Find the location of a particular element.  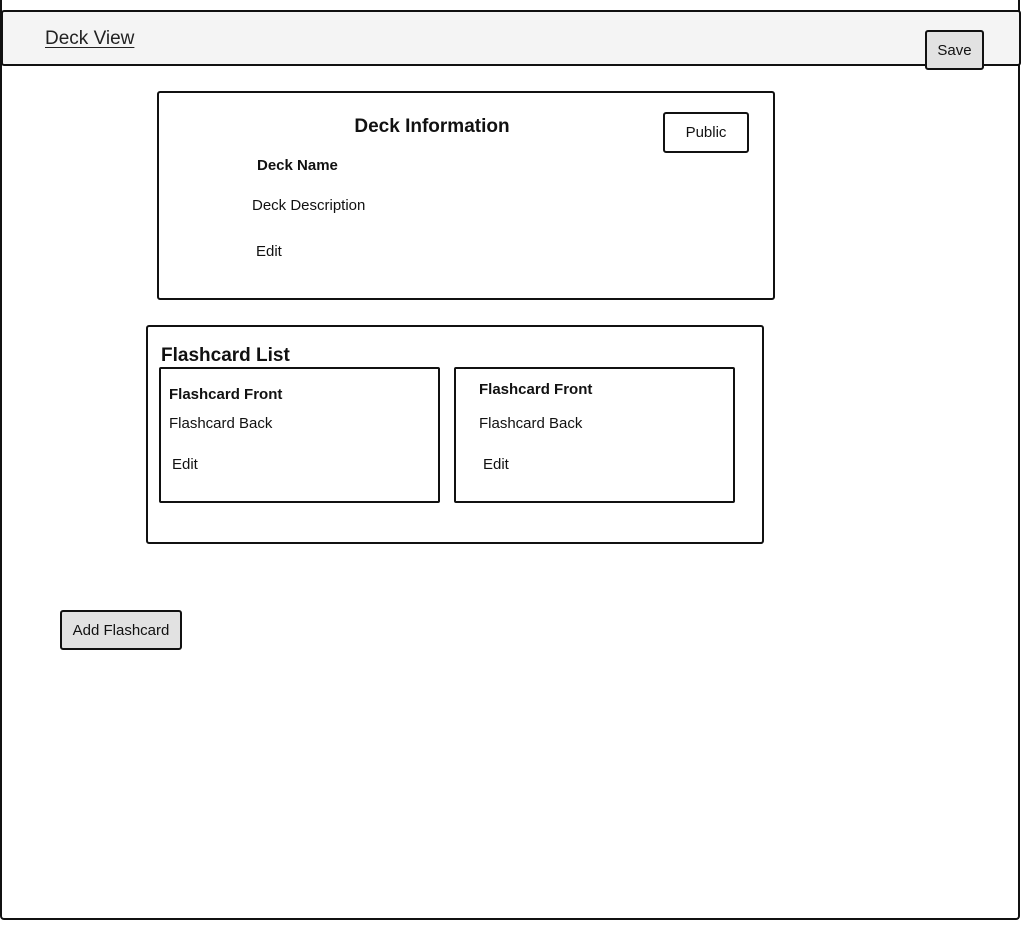

edit-deck-link: Edit is located at coordinates (269, 251).